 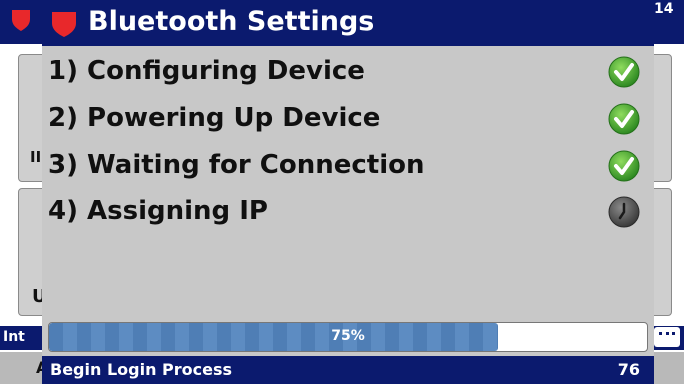 What do you see at coordinates (346, 212) in the screenshot?
I see `step-item: 4) Assigning IP` at bounding box center [346, 212].